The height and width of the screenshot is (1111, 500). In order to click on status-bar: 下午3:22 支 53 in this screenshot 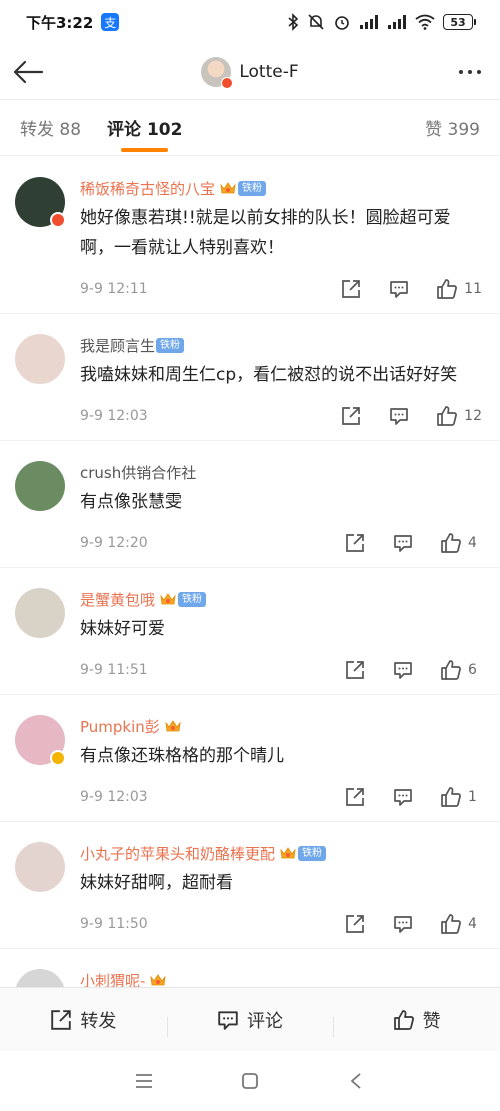, I will do `click(250, 22)`.